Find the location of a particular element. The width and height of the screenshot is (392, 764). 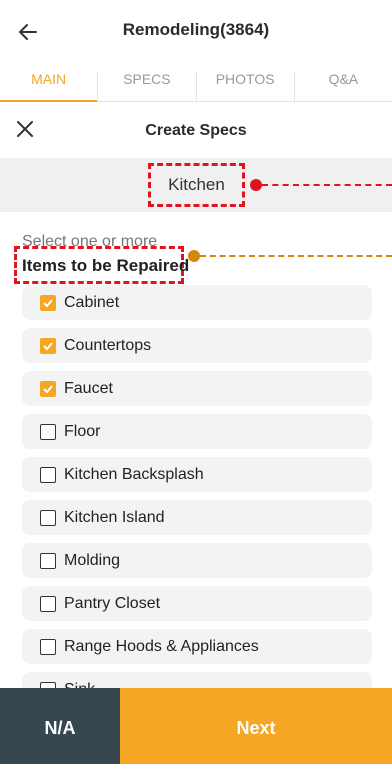

top-app-bar: Remodeling(3864) is located at coordinates (196, 31).